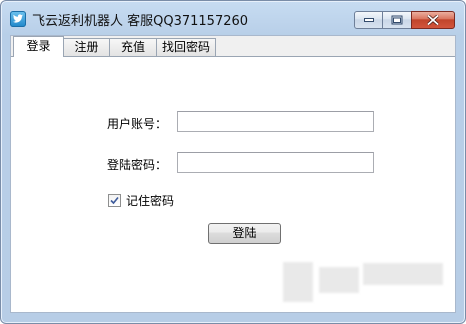 The height and width of the screenshot is (324, 466). What do you see at coordinates (244, 233) in the screenshot?
I see `login-submit-button: 登陆` at bounding box center [244, 233].